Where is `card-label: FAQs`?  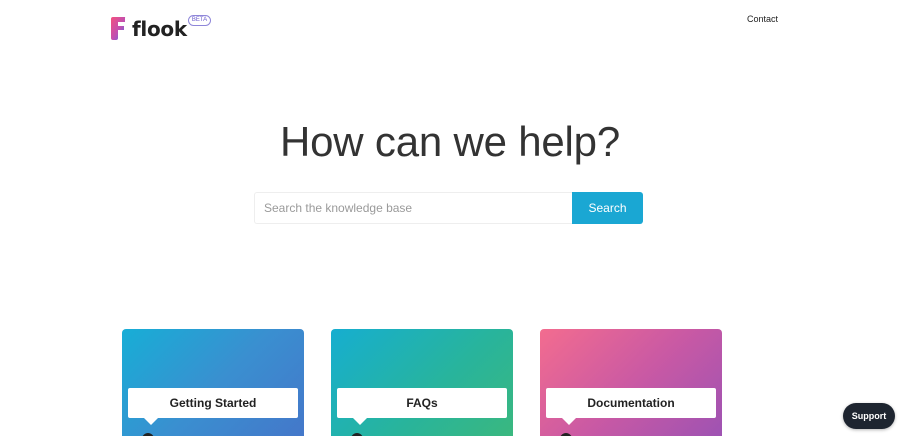 card-label: FAQs is located at coordinates (422, 406).